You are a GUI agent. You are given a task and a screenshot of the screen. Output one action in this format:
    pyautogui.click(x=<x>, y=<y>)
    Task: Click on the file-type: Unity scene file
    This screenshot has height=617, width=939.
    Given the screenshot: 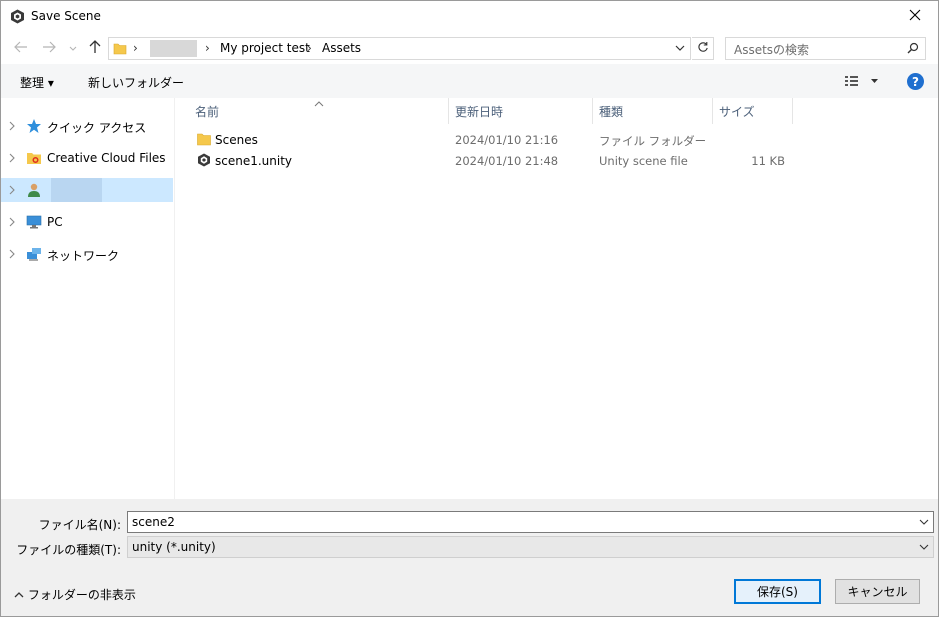 What is the action you would take?
    pyautogui.click(x=643, y=161)
    